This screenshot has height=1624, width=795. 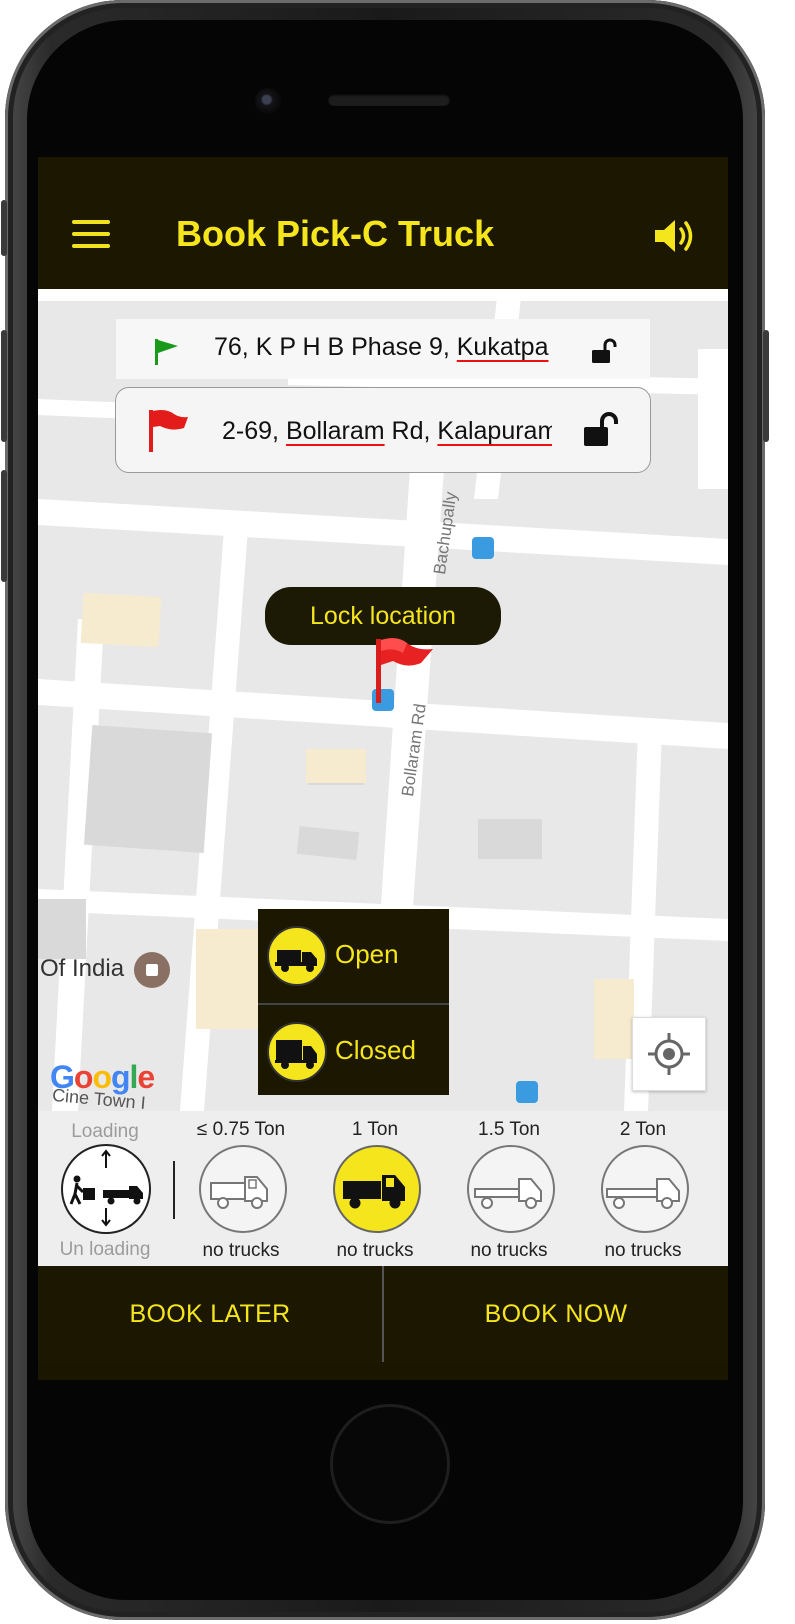 What do you see at coordinates (389, 100) in the screenshot?
I see `earpiece-speaker` at bounding box center [389, 100].